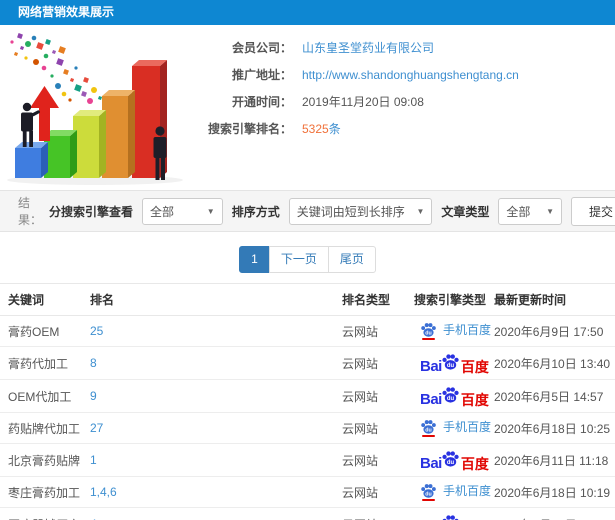 The height and width of the screenshot is (520, 615). What do you see at coordinates (161, 211) in the screenshot?
I see `engine-view-selected-value: 全部` at bounding box center [161, 211].